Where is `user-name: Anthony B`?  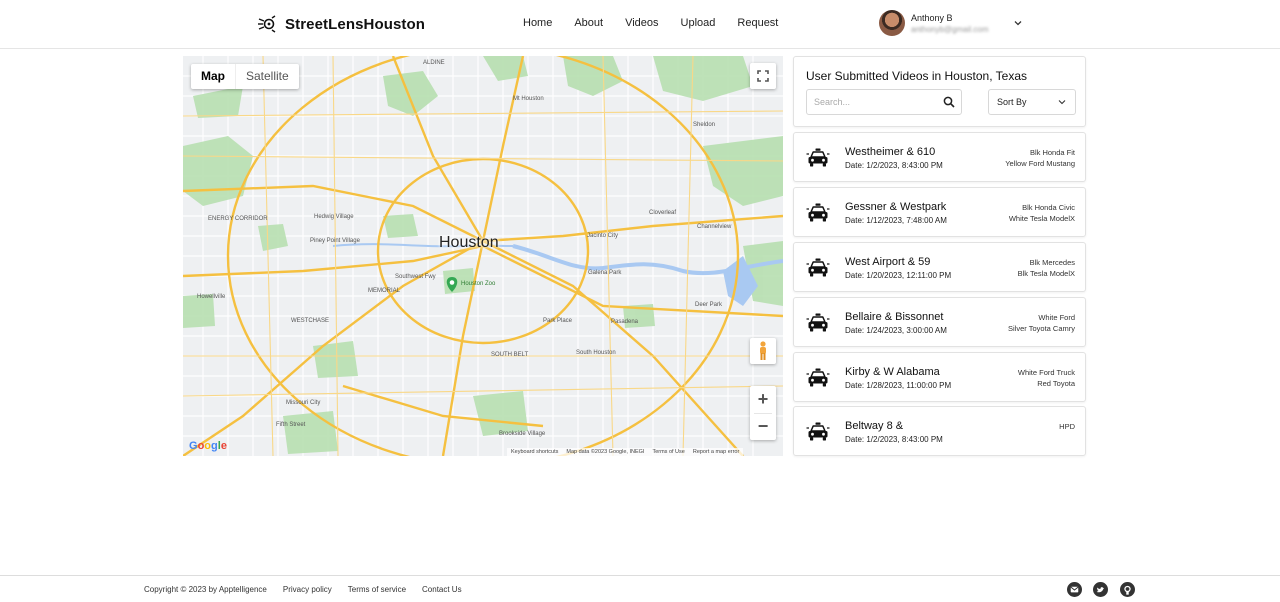 user-name: Anthony B is located at coordinates (932, 17).